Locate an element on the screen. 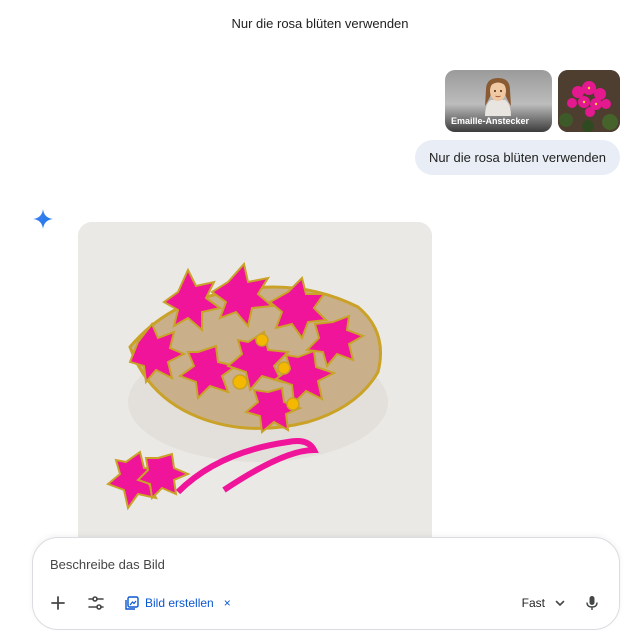  attachment-label: Emaille-Anstecker is located at coordinates (490, 121).